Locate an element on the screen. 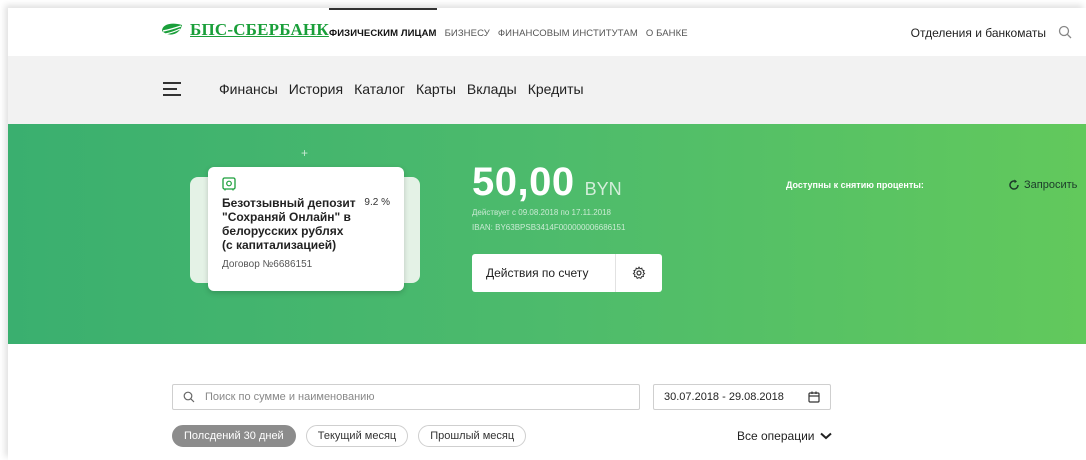 This screenshot has height=460, width=1086. nav-financial-institutions: ФИНАНСОВЫМ ИНСТИТУТАМ is located at coordinates (568, 33).